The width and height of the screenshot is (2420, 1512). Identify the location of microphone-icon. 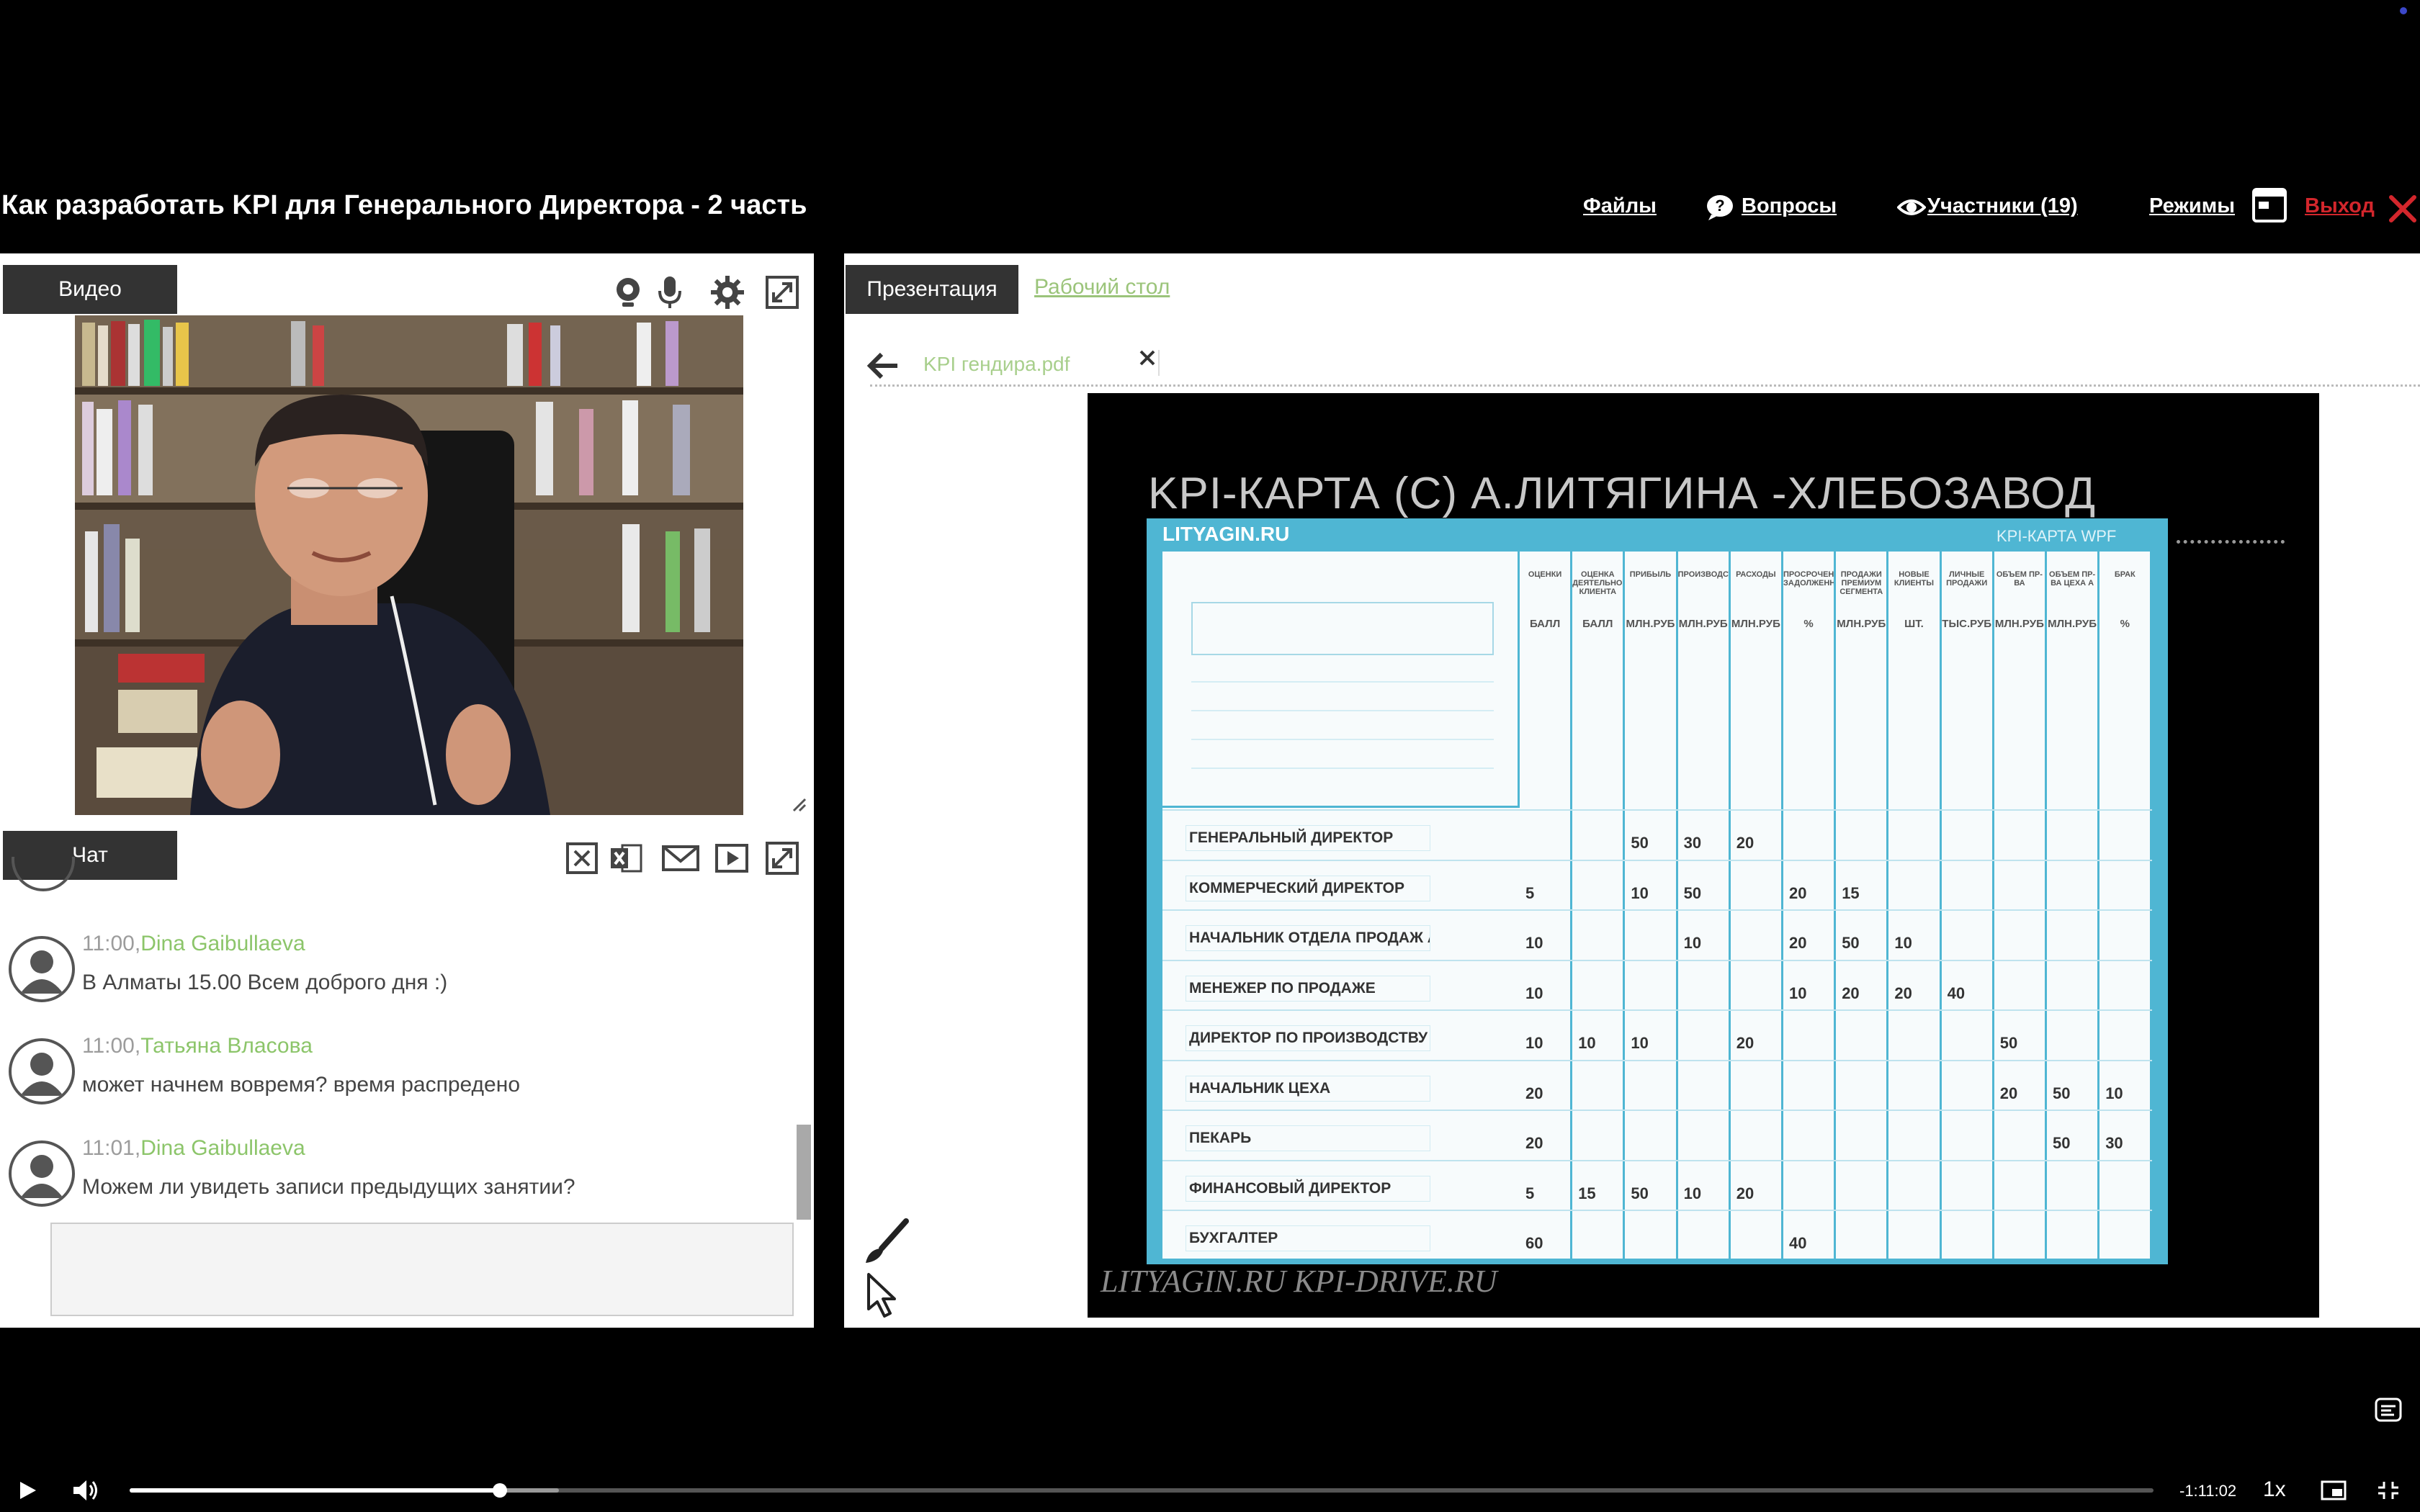
(670, 292).